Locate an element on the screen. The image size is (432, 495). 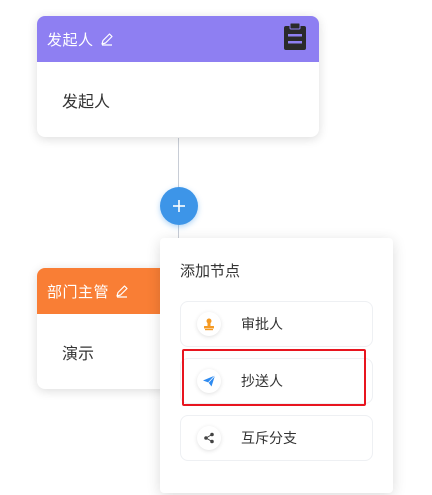
plus-icon is located at coordinates (179, 206).